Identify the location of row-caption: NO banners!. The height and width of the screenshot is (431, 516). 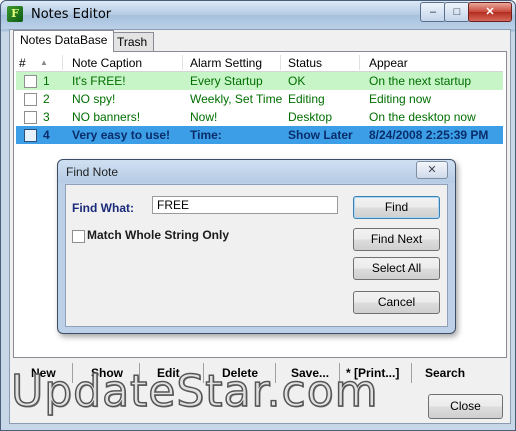
(106, 117).